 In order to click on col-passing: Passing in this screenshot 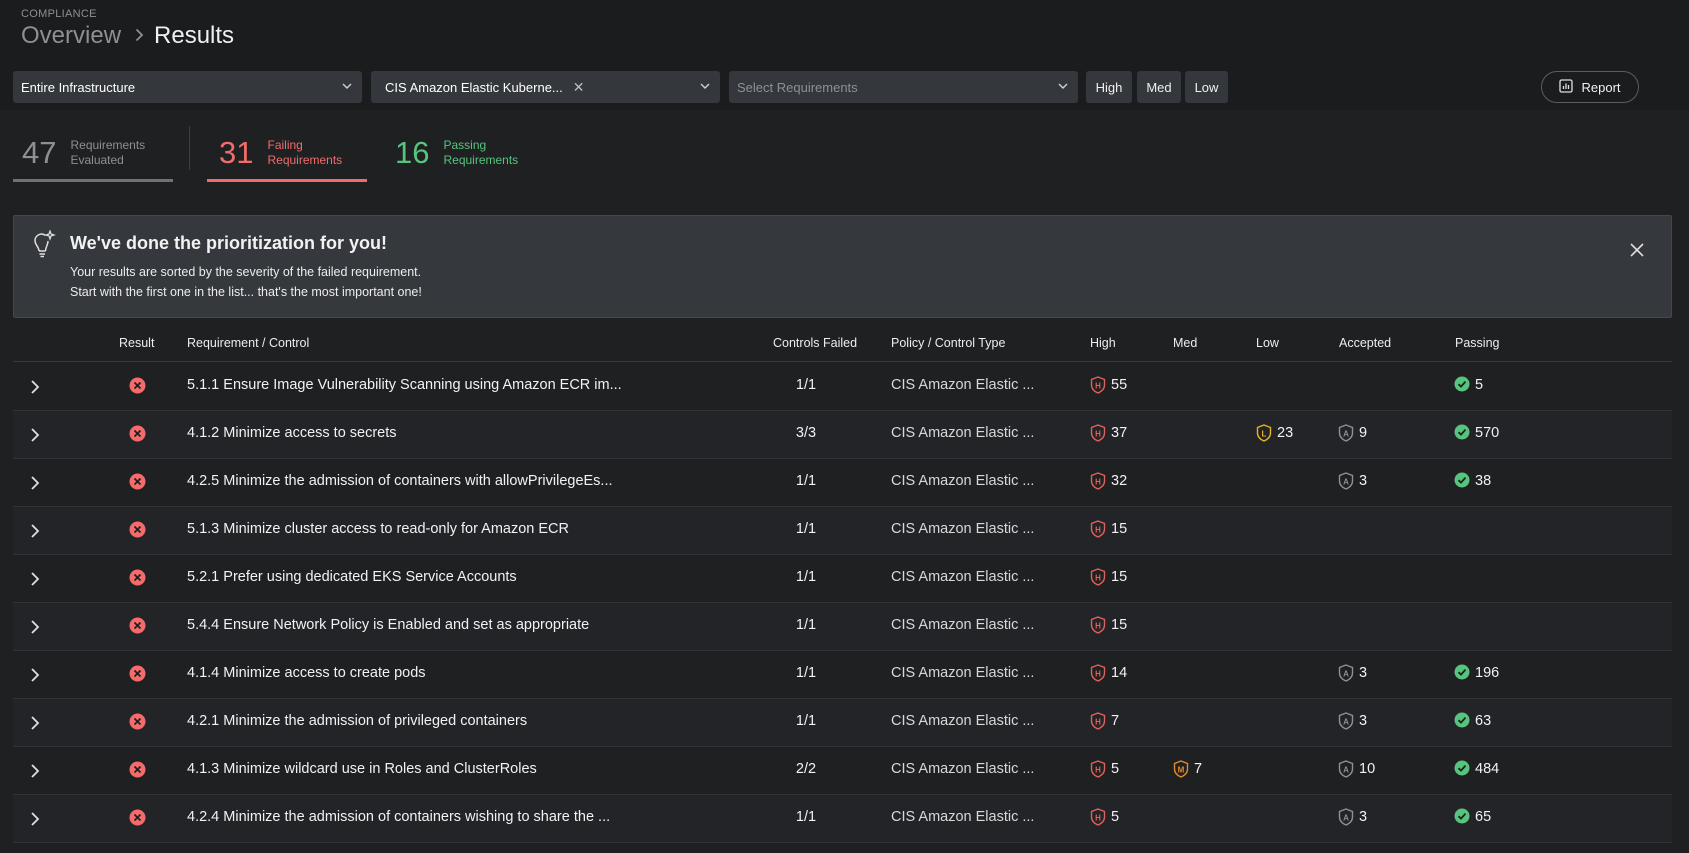, I will do `click(1477, 343)`.